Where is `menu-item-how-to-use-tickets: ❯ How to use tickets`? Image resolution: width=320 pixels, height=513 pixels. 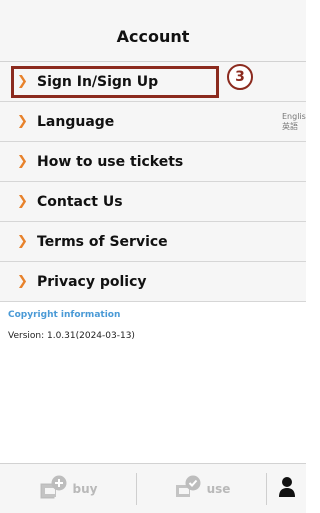
menu-item-how-to-use-tickets: ❯ How to use tickets is located at coordinates (153, 162).